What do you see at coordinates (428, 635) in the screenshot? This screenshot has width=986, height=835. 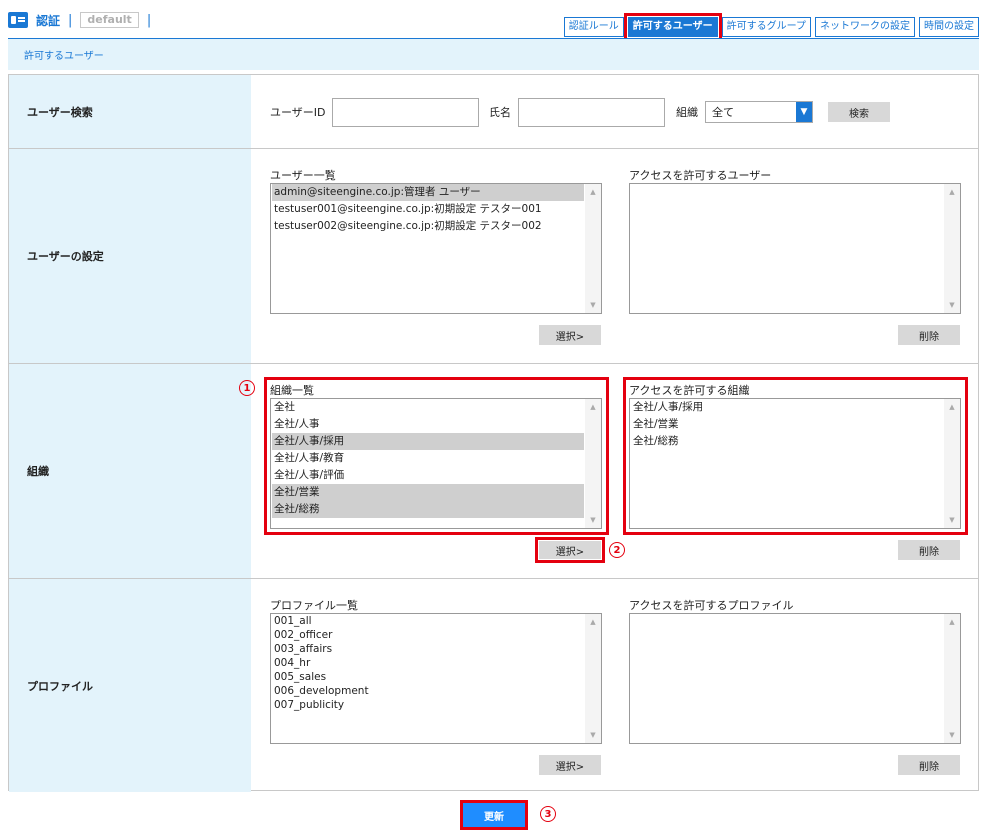 I see `list-item: 002_officer` at bounding box center [428, 635].